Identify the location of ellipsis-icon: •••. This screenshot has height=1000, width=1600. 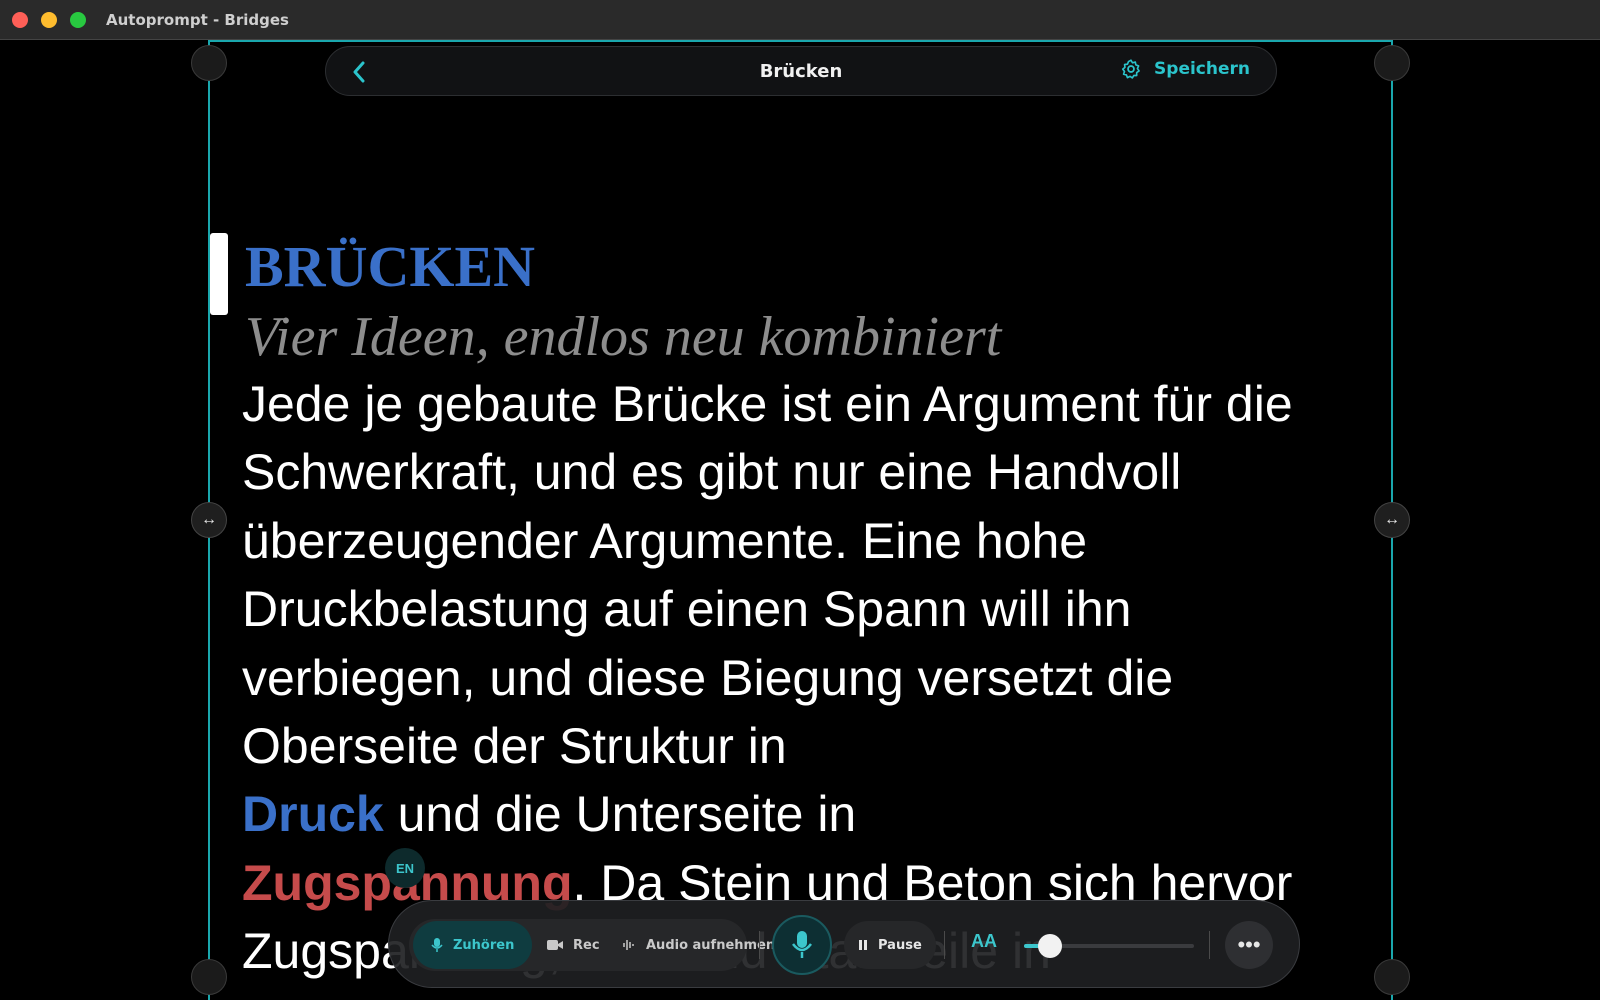
(1249, 944).